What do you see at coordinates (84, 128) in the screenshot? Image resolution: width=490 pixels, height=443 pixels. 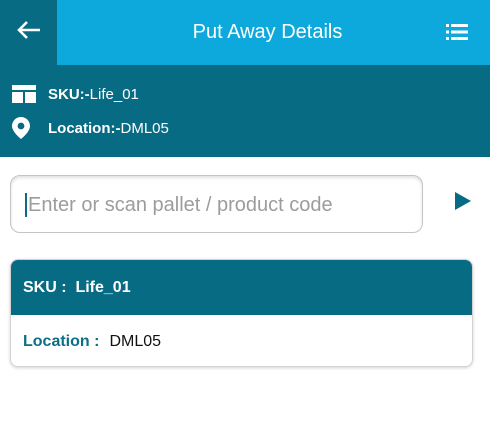 I see `location-label: Location:-` at bounding box center [84, 128].